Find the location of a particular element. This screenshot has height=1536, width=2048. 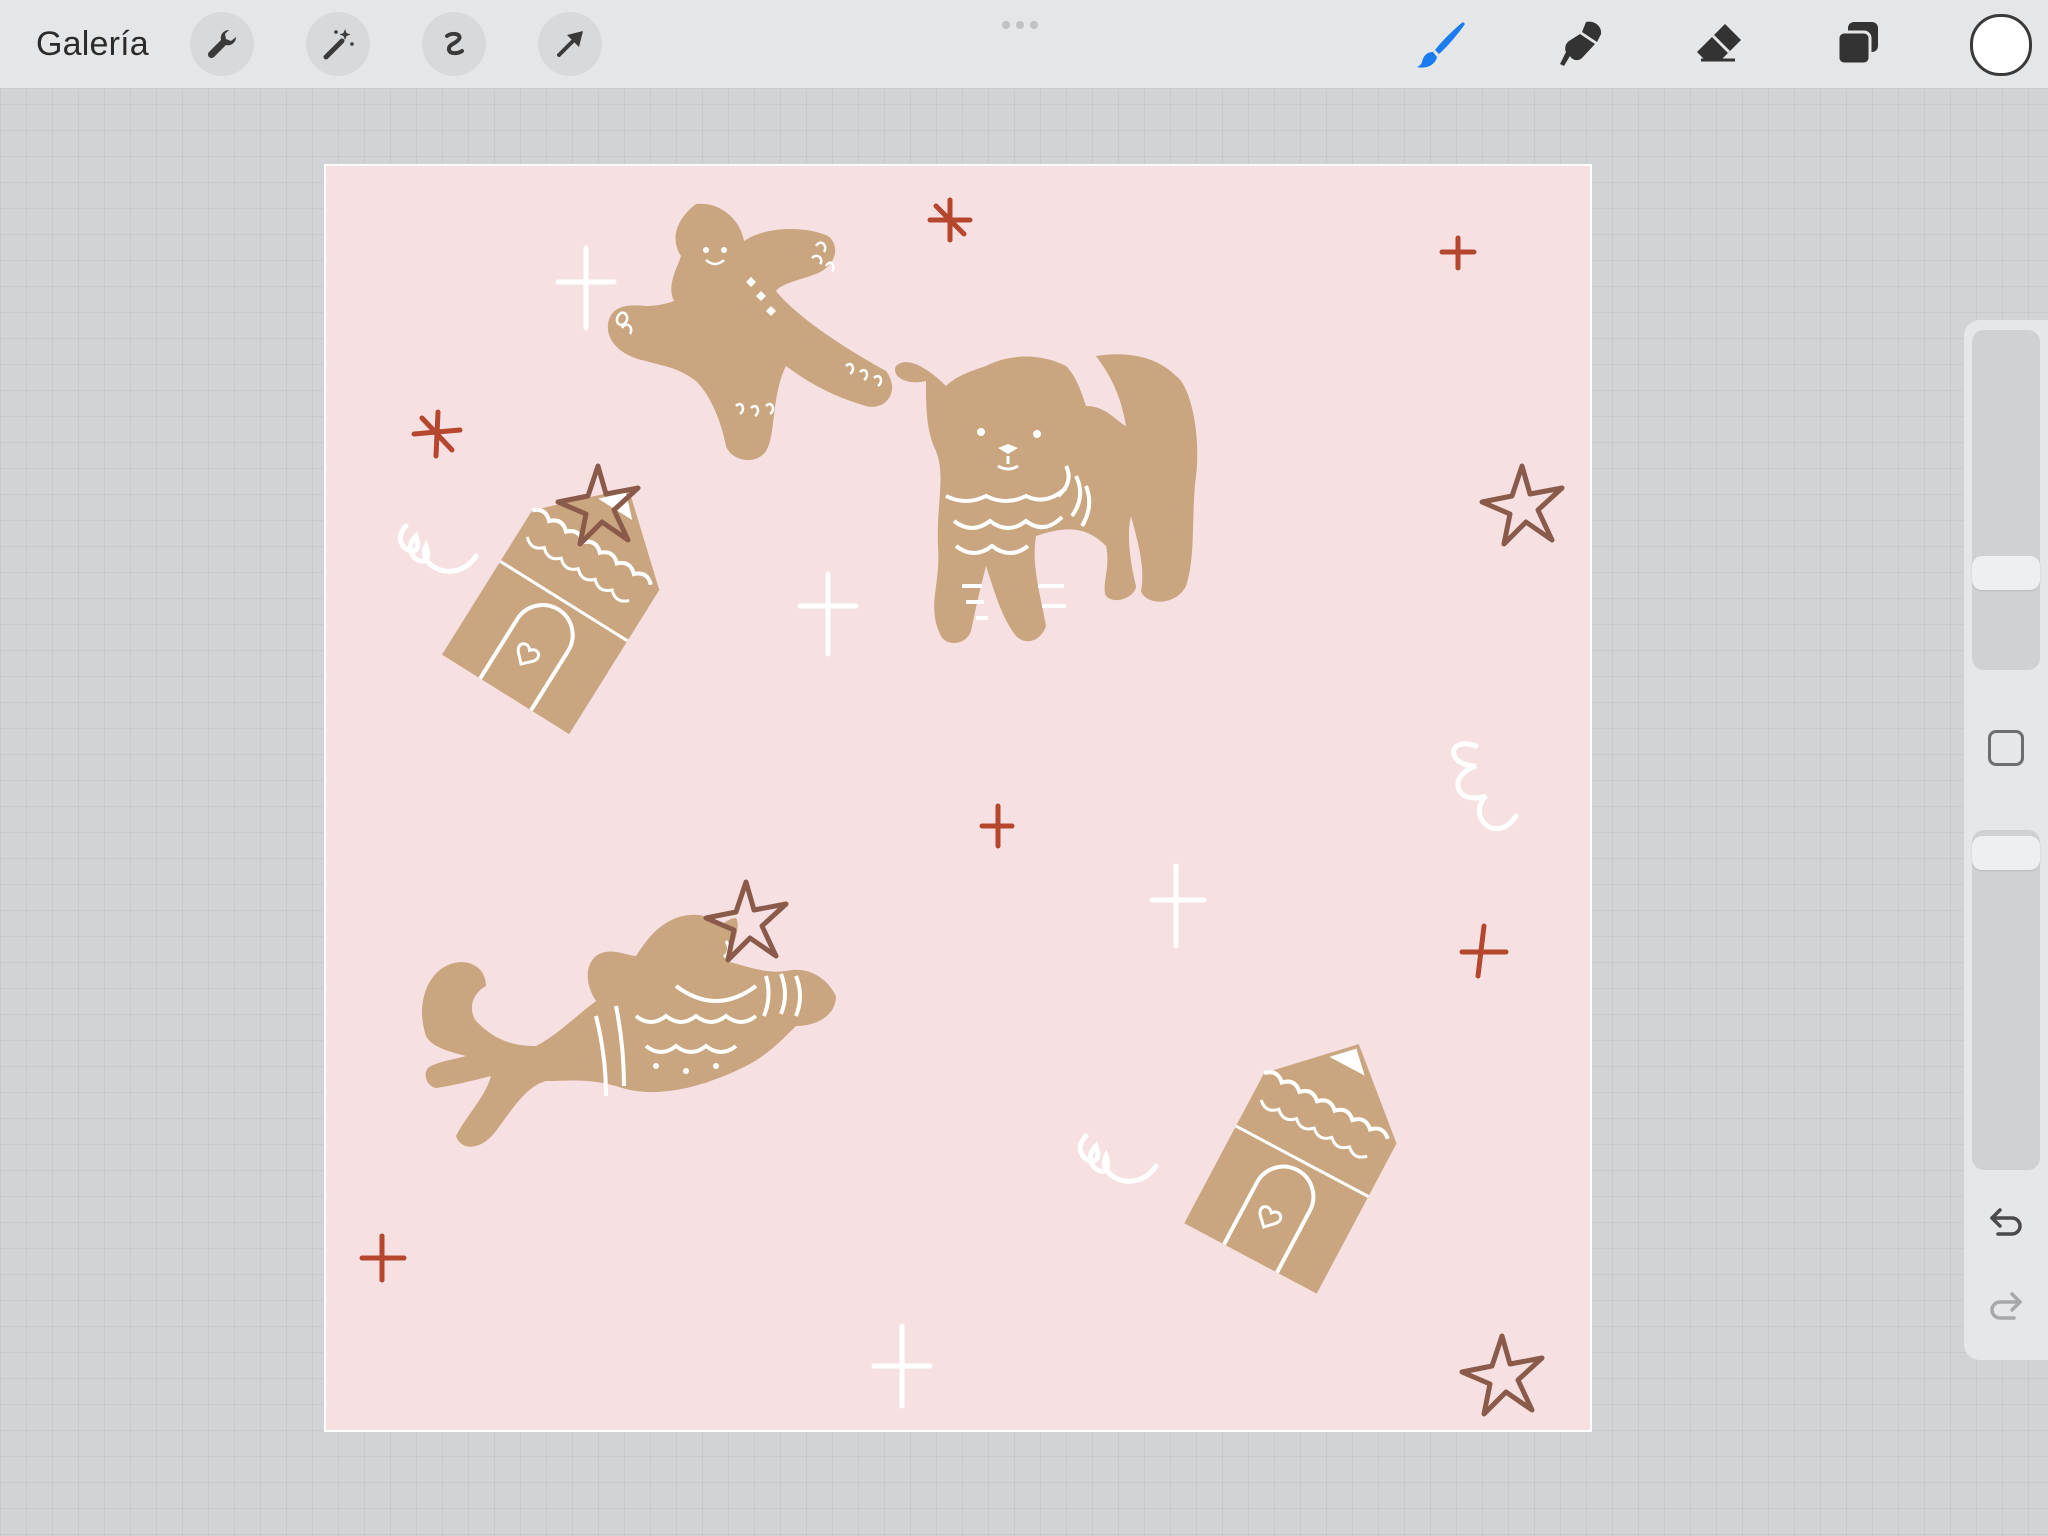

smudge-tool-button is located at coordinates (1580, 44).